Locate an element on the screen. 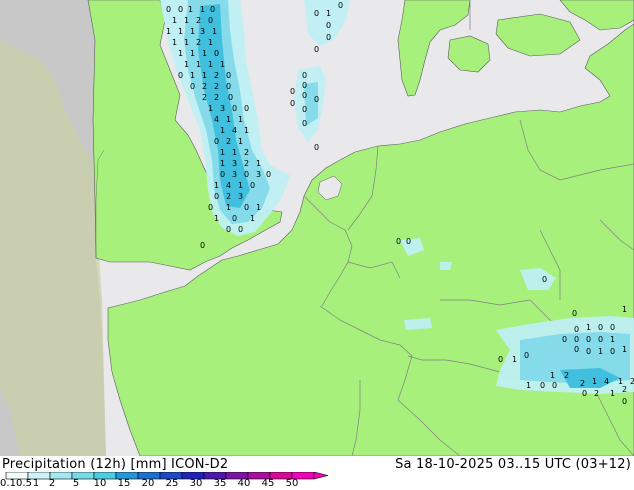  colorbar-tick-label: 25 is located at coordinates (172, 483).